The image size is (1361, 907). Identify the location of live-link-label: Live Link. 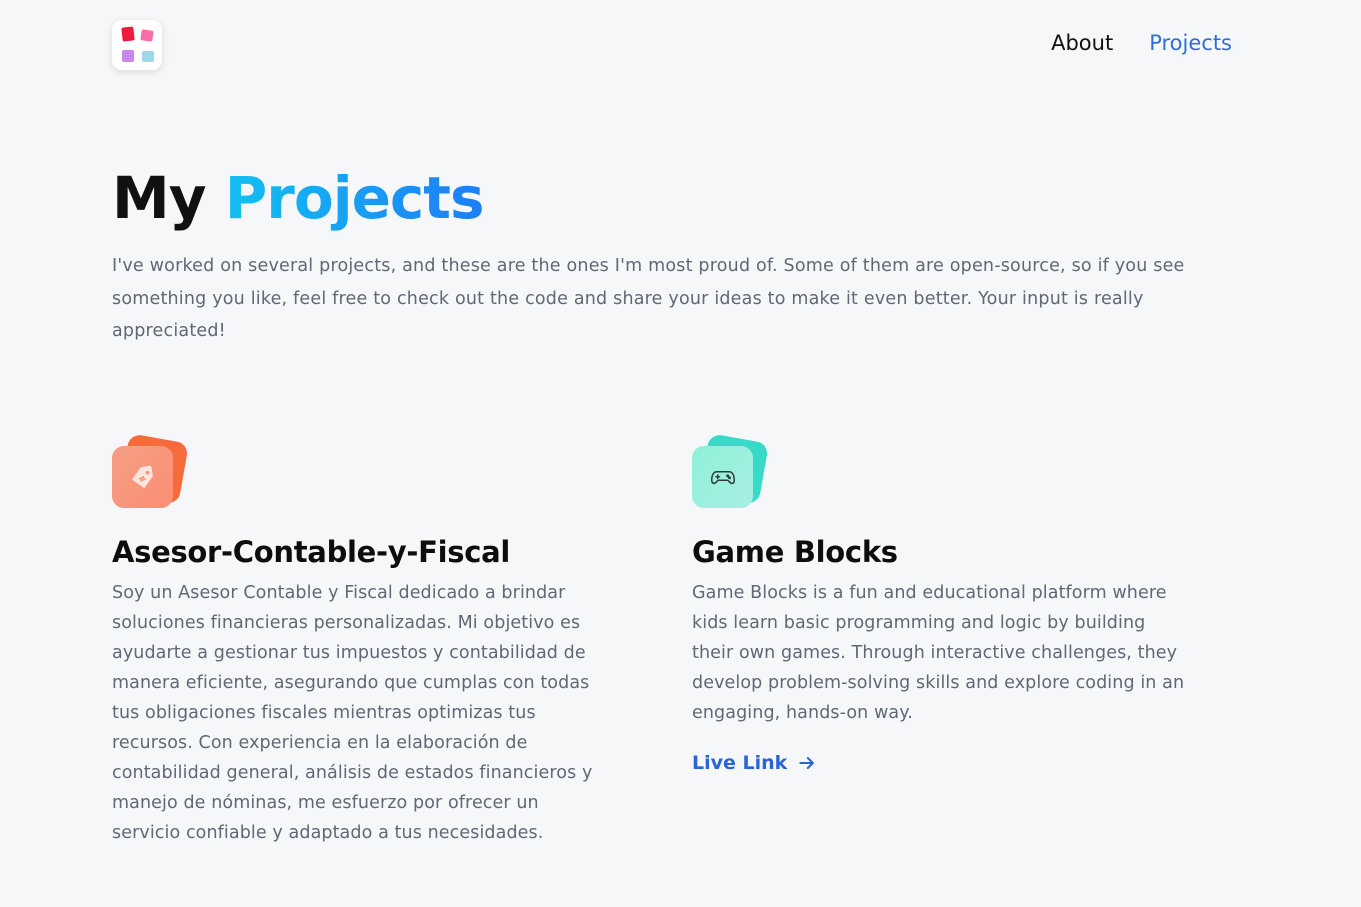
(740, 763).